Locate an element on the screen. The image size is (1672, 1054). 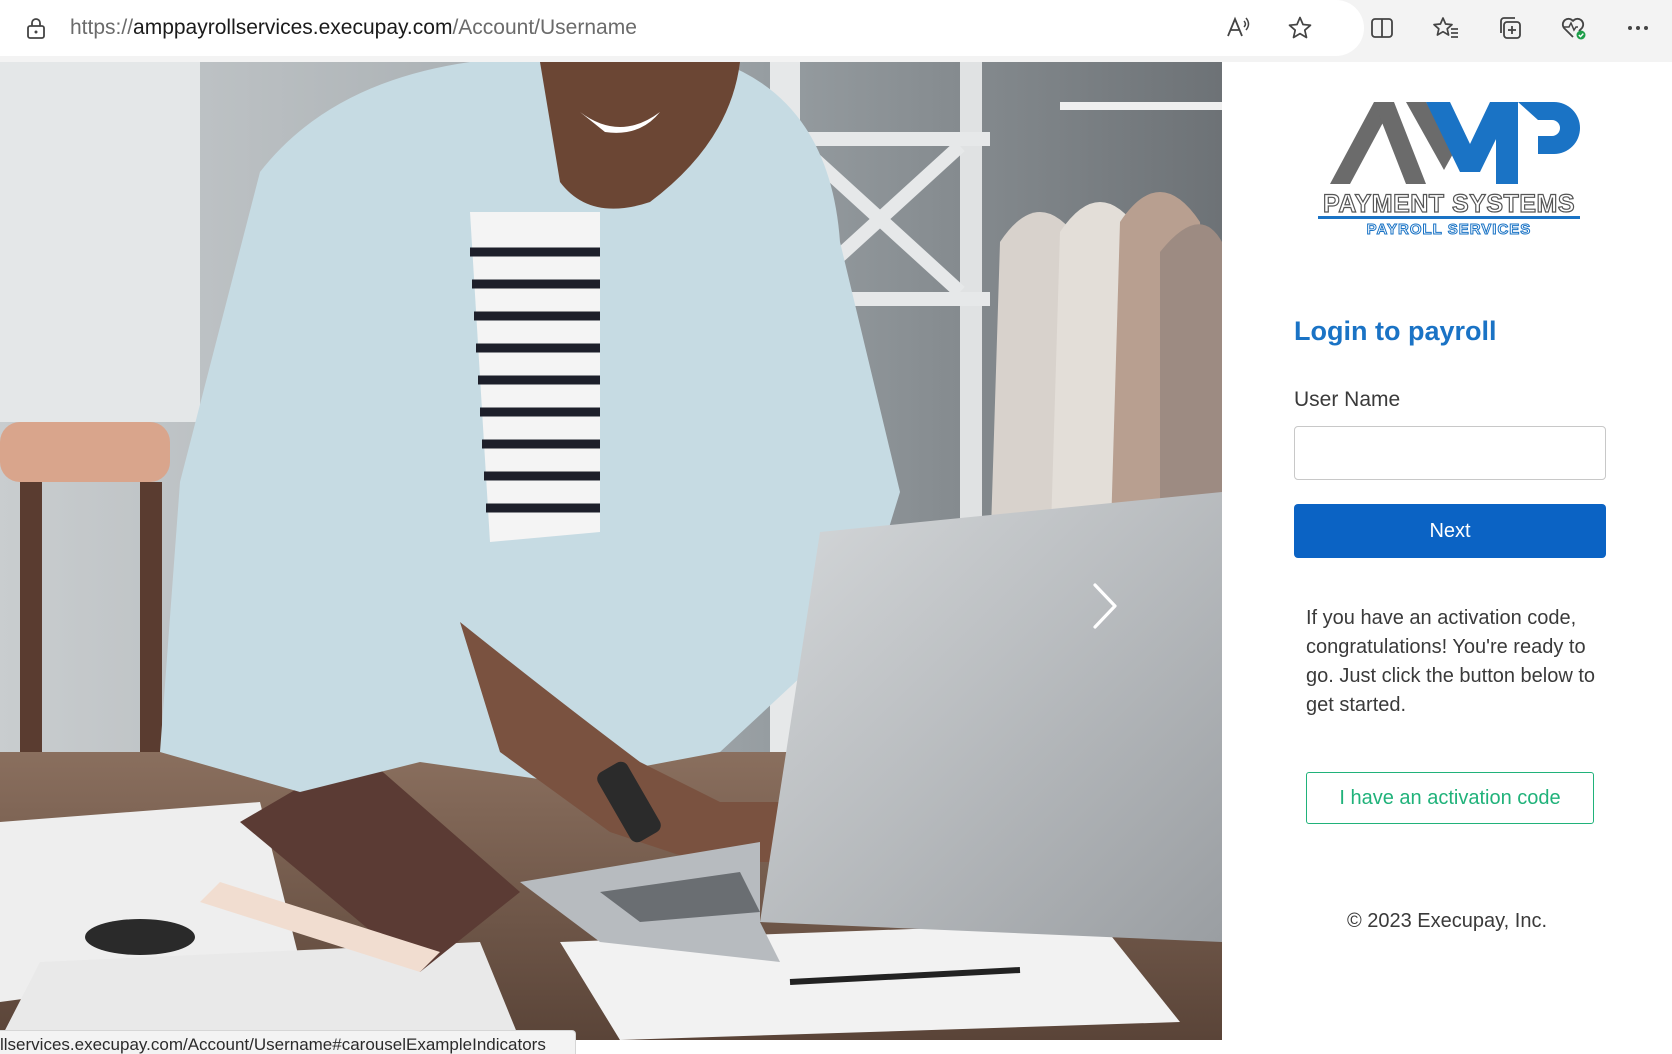
username-label: User Name is located at coordinates (1347, 399).